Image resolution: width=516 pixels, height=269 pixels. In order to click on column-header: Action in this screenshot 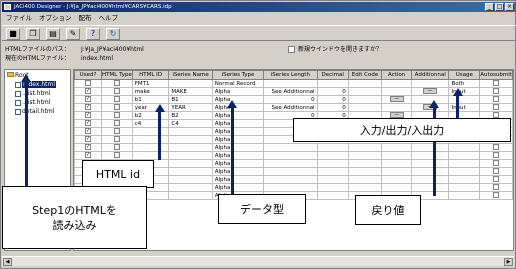, I will do `click(397, 75)`.